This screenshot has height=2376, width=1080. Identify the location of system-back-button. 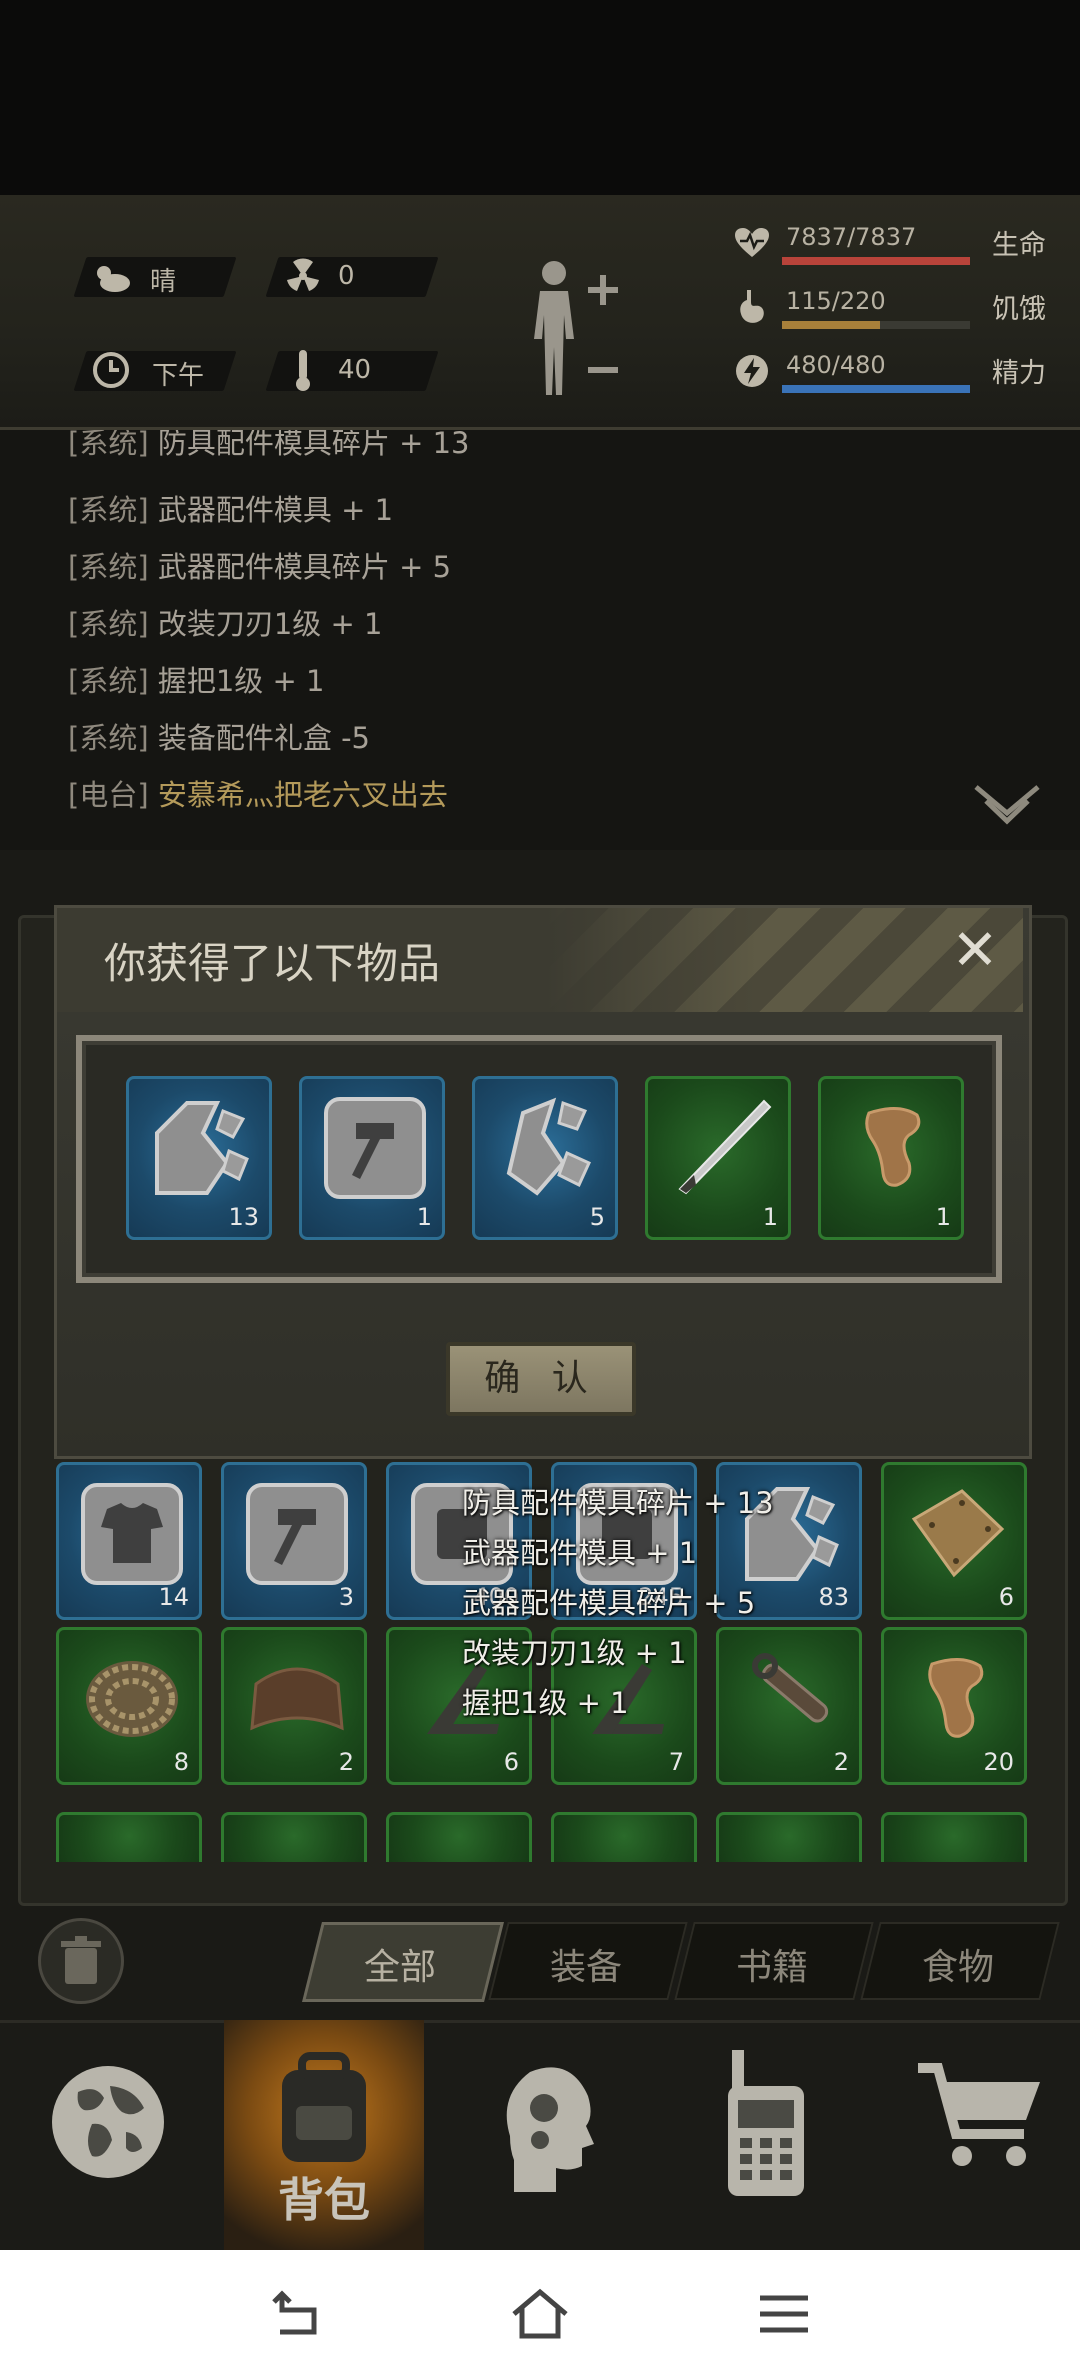
(298, 2314).